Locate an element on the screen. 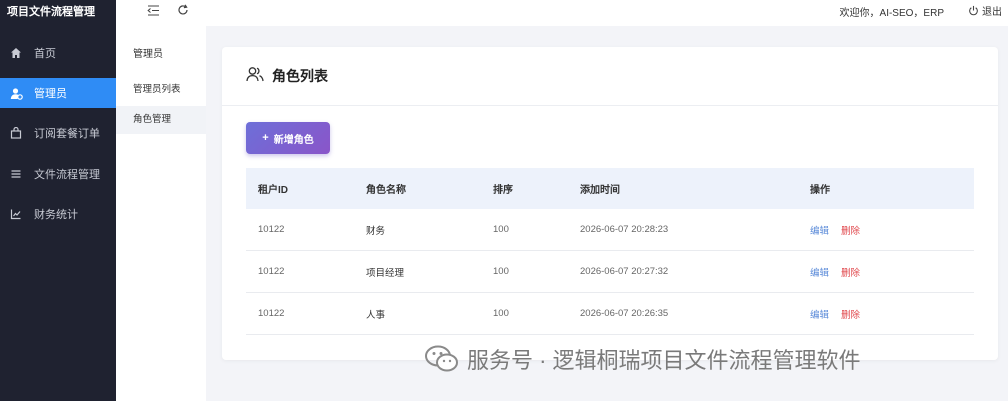  welcome-text: 欢迎你，AI-SEO，ERP is located at coordinates (891, 13).